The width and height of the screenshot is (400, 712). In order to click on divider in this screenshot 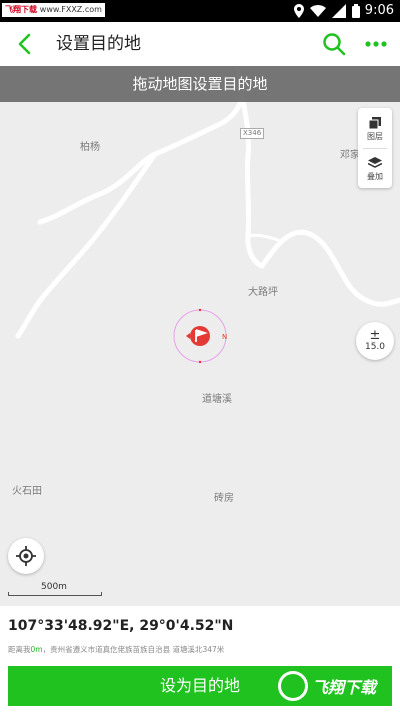, I will do `click(375, 148)`.